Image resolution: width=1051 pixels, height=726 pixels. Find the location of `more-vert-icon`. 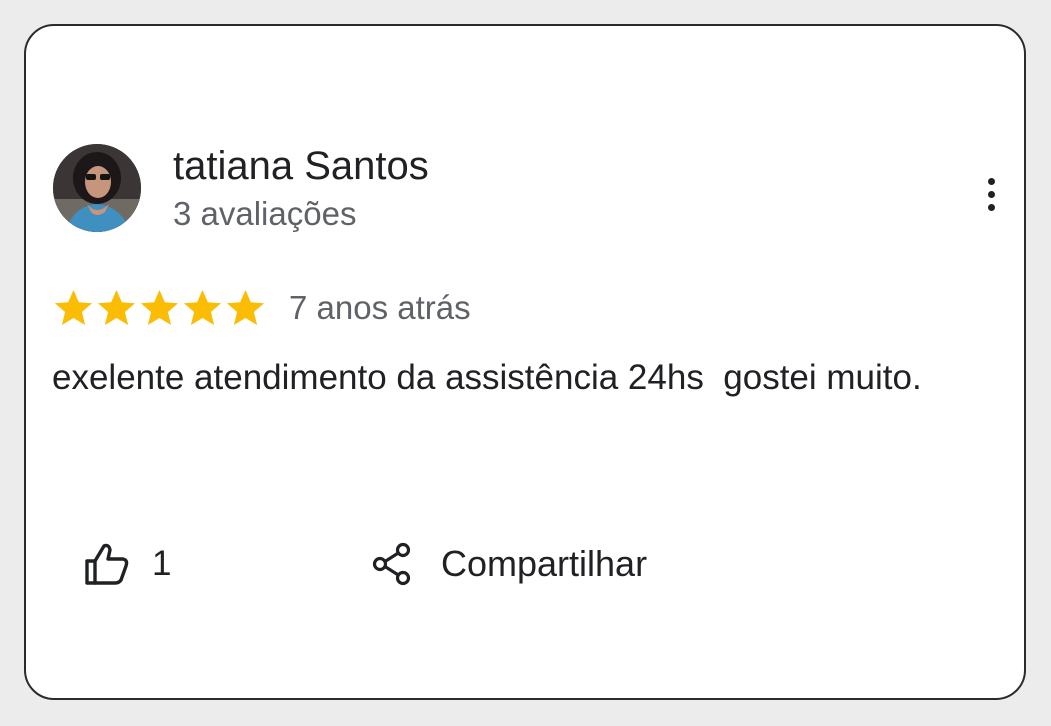

more-vert-icon is located at coordinates (991, 181).